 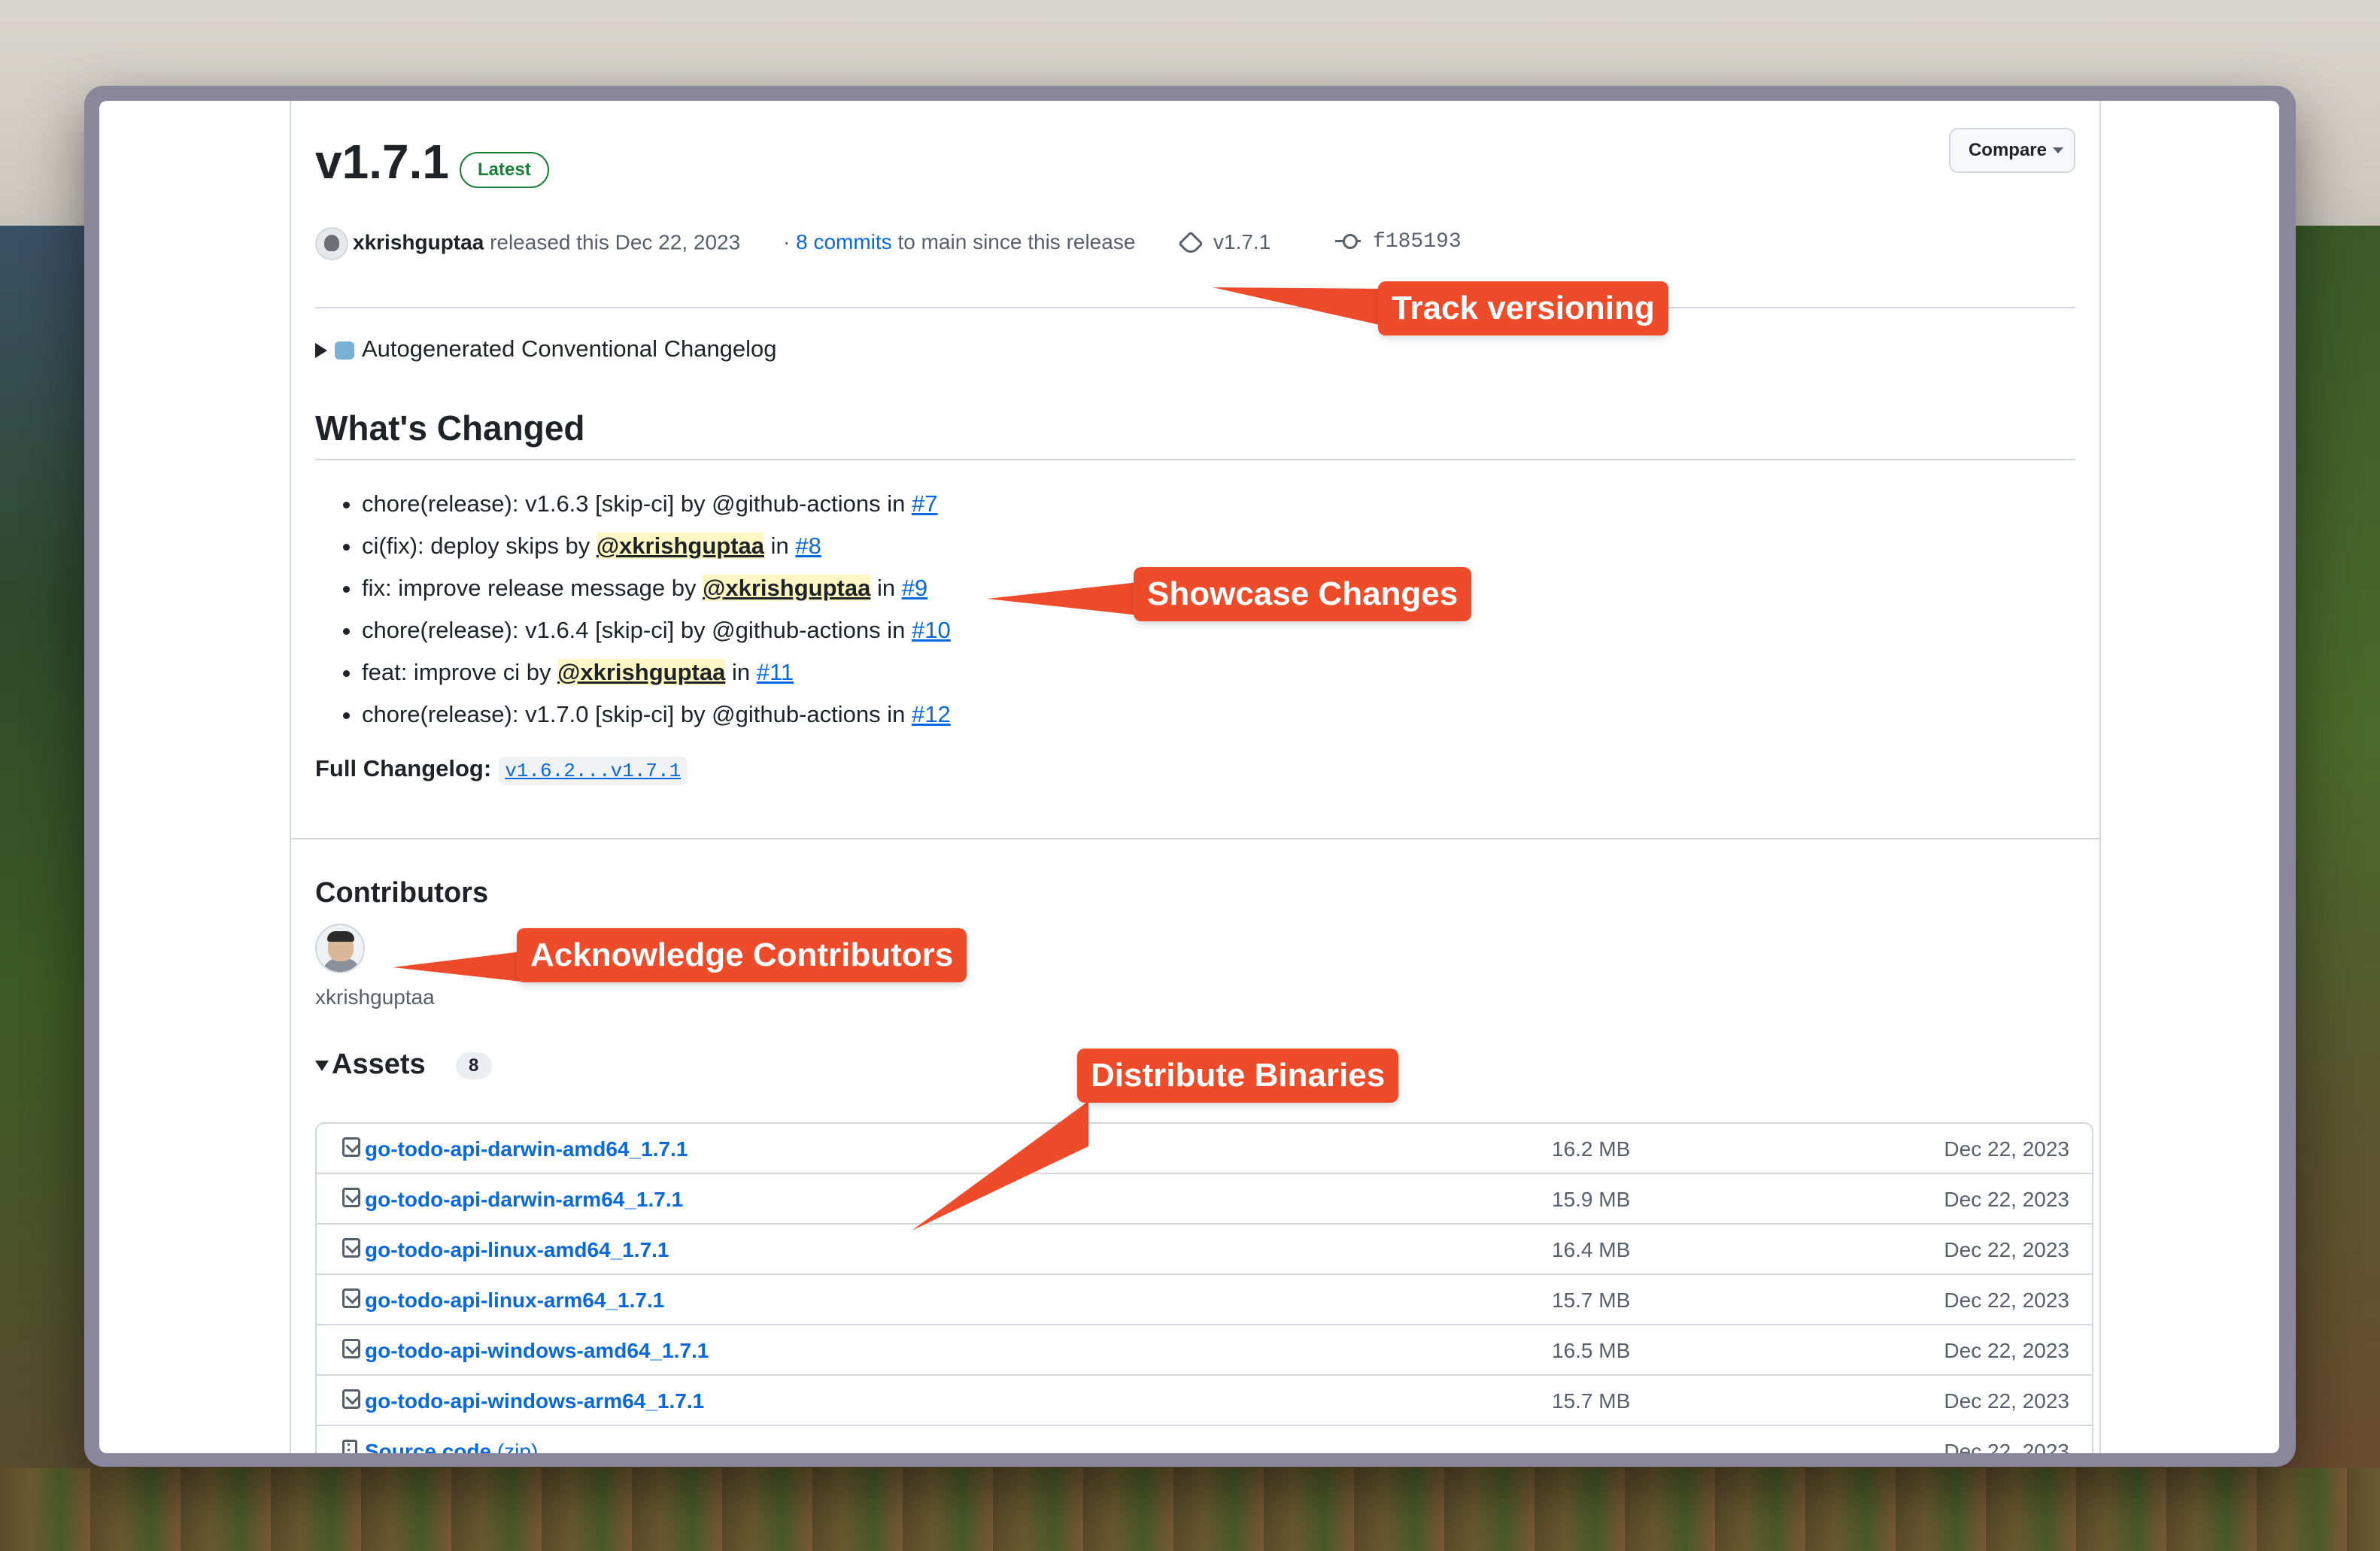 What do you see at coordinates (382, 162) in the screenshot?
I see `release-title: v1.7.1` at bounding box center [382, 162].